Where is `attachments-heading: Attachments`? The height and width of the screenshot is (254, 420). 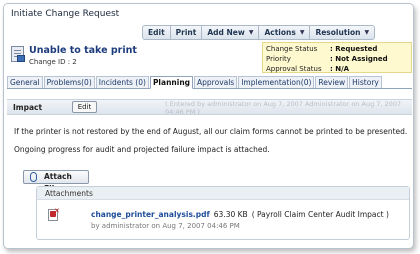
attachments-heading: Attachments is located at coordinates (223, 193).